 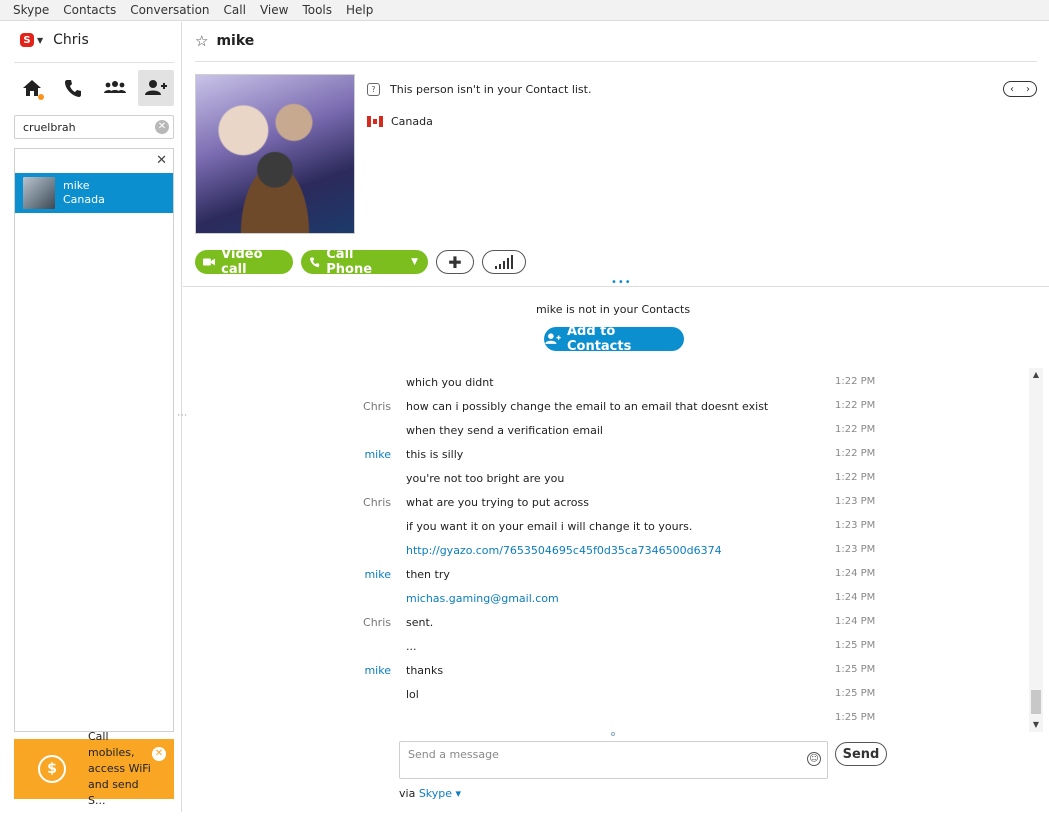 What do you see at coordinates (159, 754) in the screenshot?
I see `close-promo-icon: ✕` at bounding box center [159, 754].